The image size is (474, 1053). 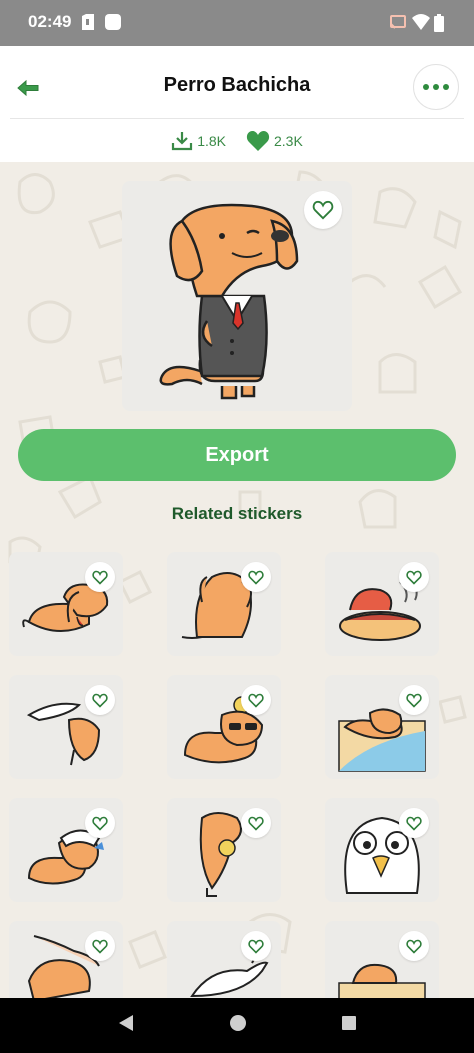 I want to click on status-time: 02:49, so click(x=50, y=21).